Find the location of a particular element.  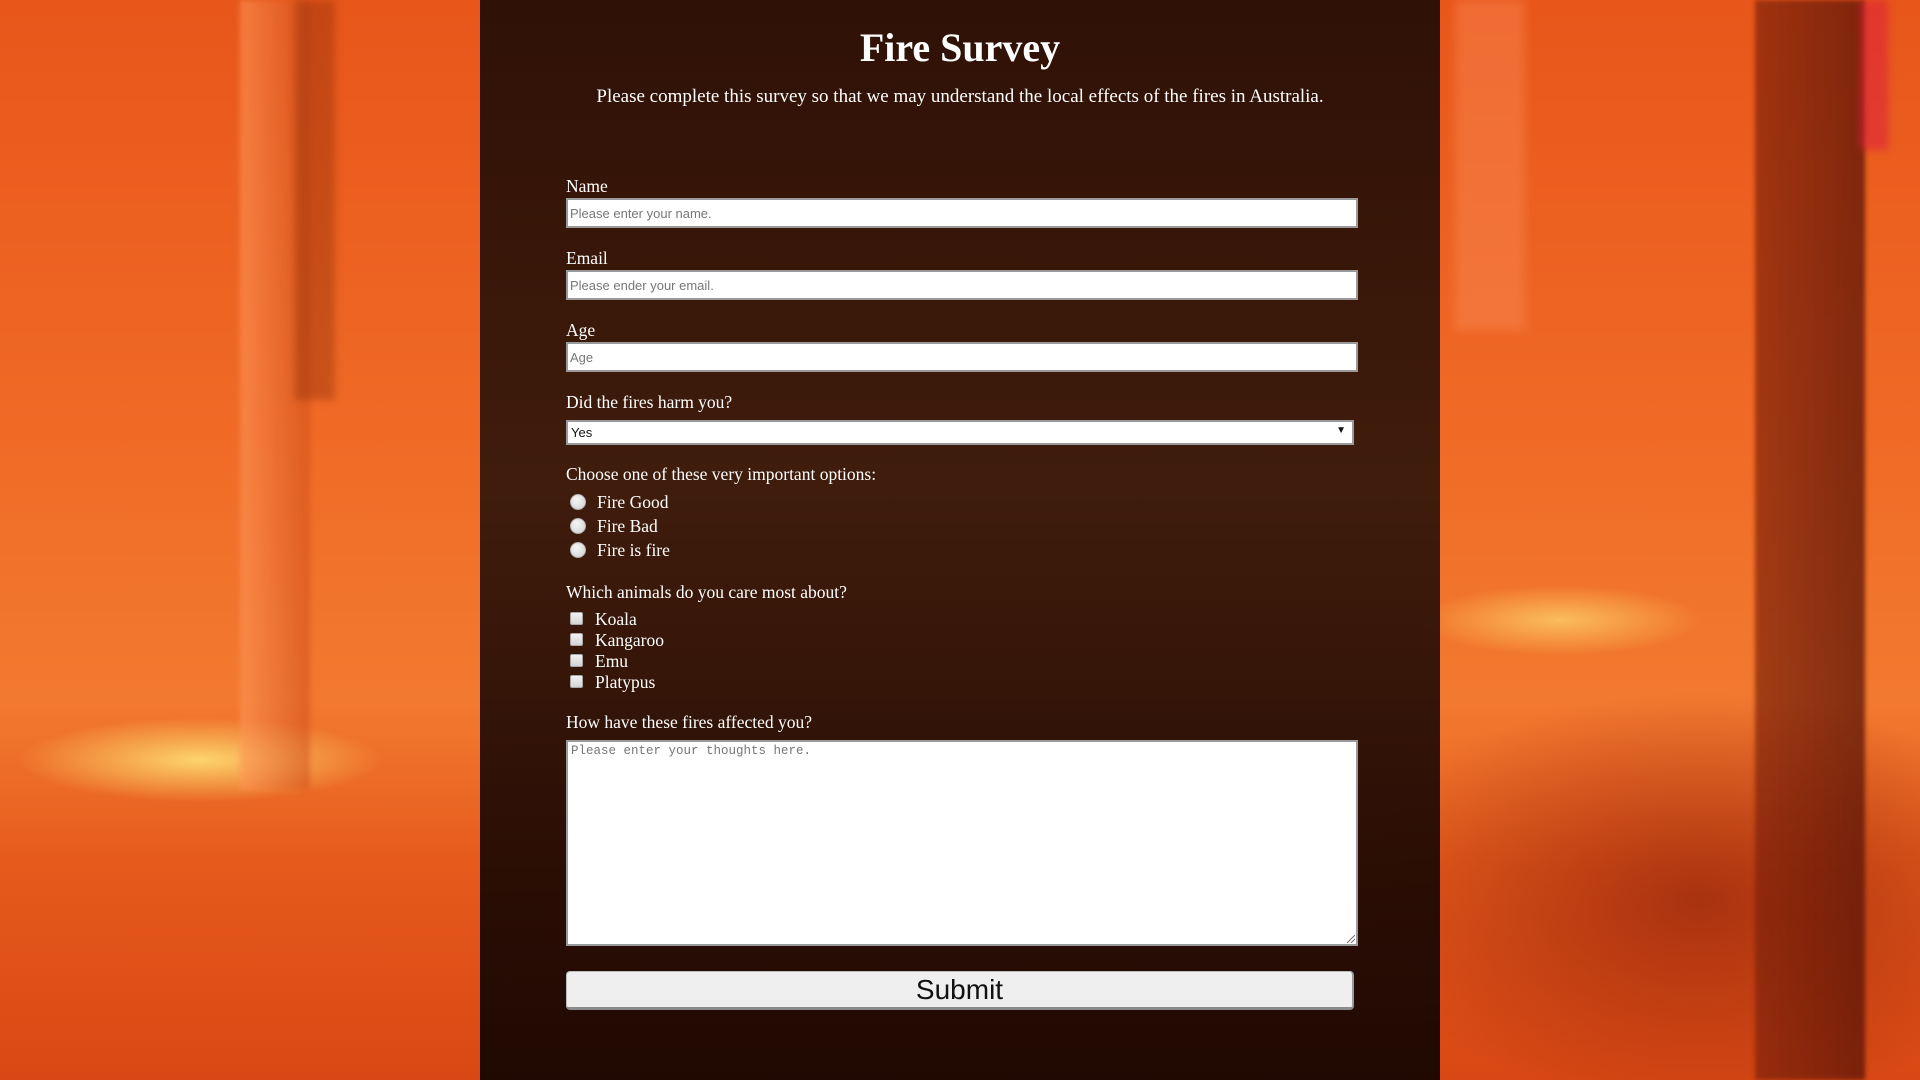

comments-textarea is located at coordinates (962, 843).